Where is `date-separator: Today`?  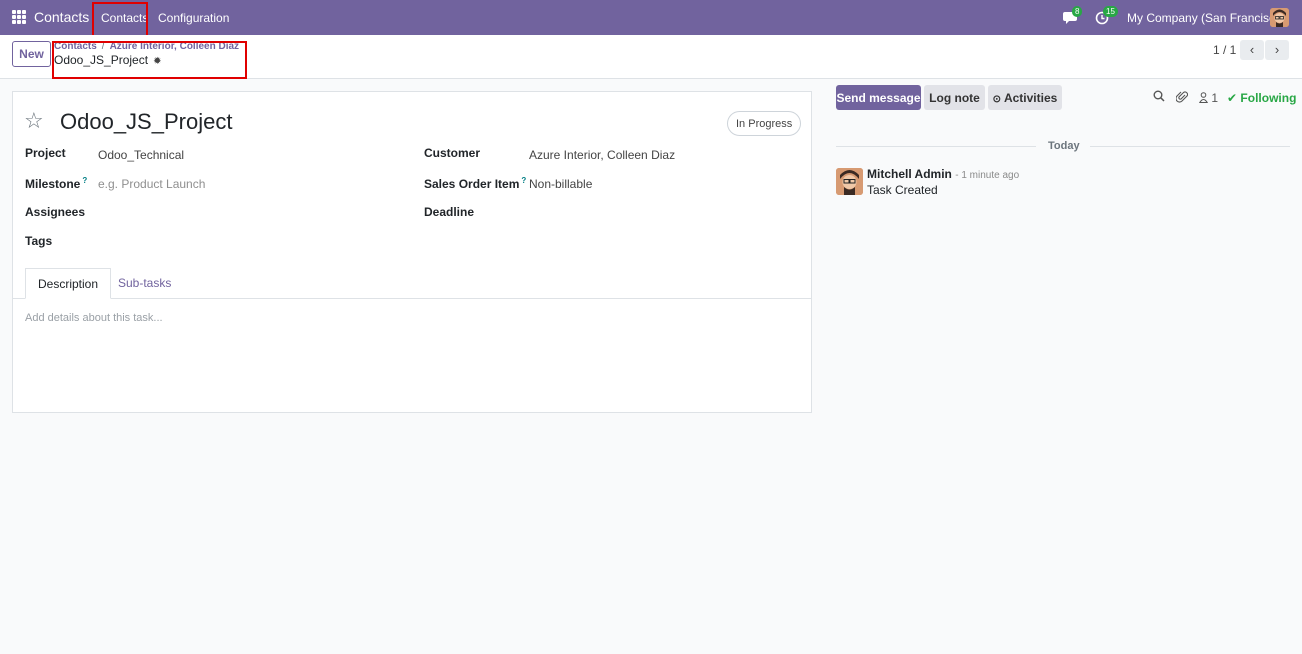
date-separator: Today is located at coordinates (1064, 146).